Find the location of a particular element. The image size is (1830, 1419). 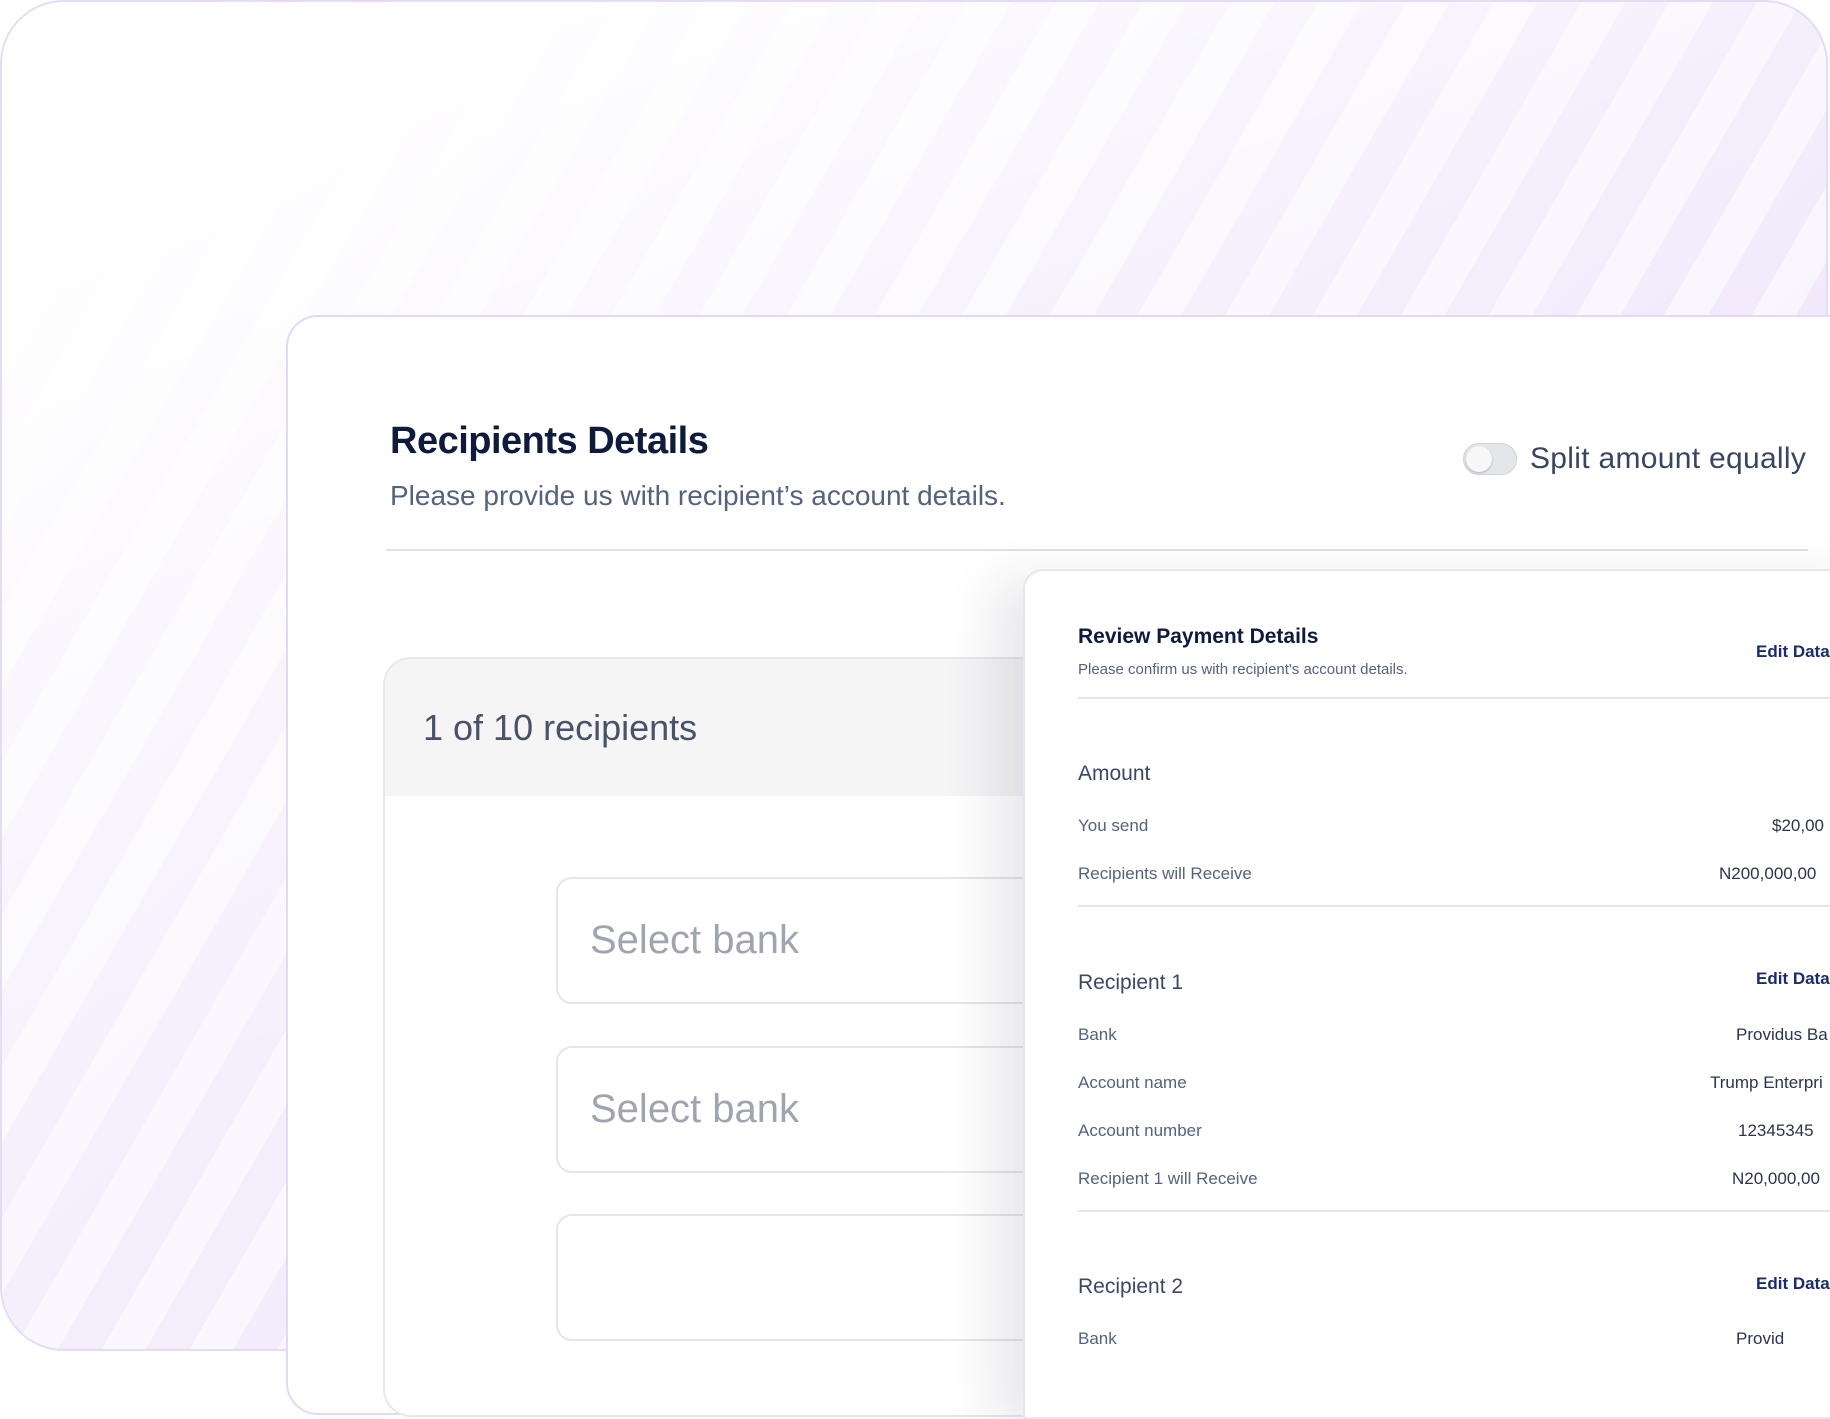

you-send-label: You send is located at coordinates (1113, 825).